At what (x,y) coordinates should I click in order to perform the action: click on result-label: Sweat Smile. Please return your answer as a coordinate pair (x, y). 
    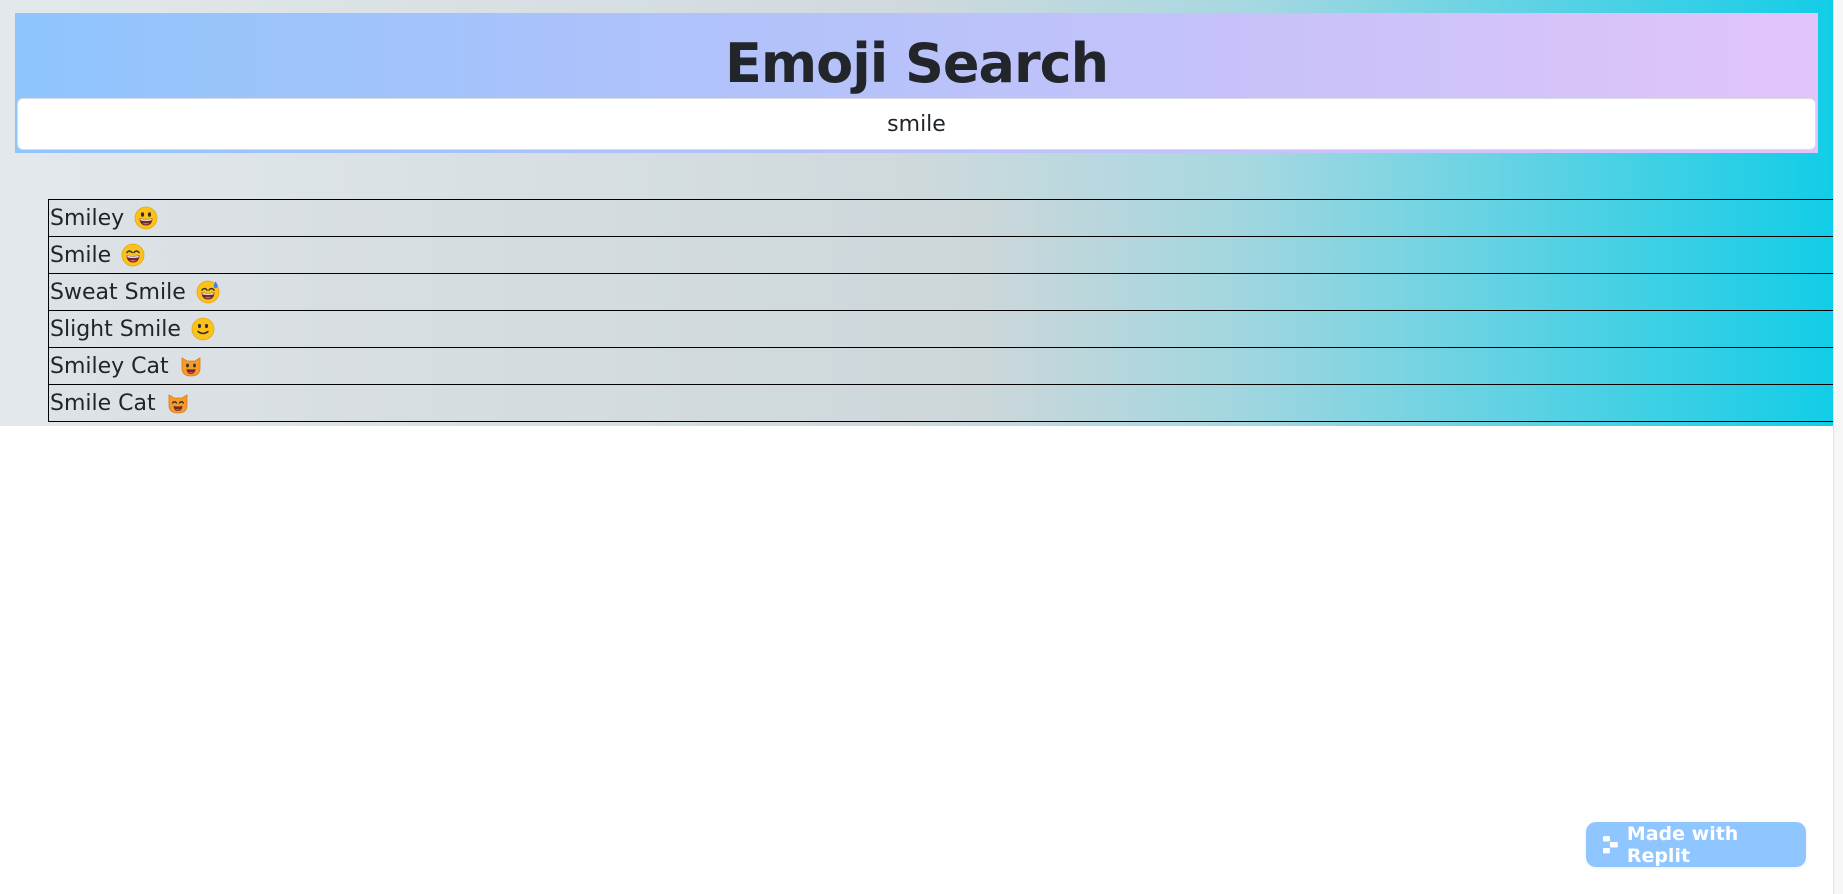
    Looking at the image, I should click on (118, 292).